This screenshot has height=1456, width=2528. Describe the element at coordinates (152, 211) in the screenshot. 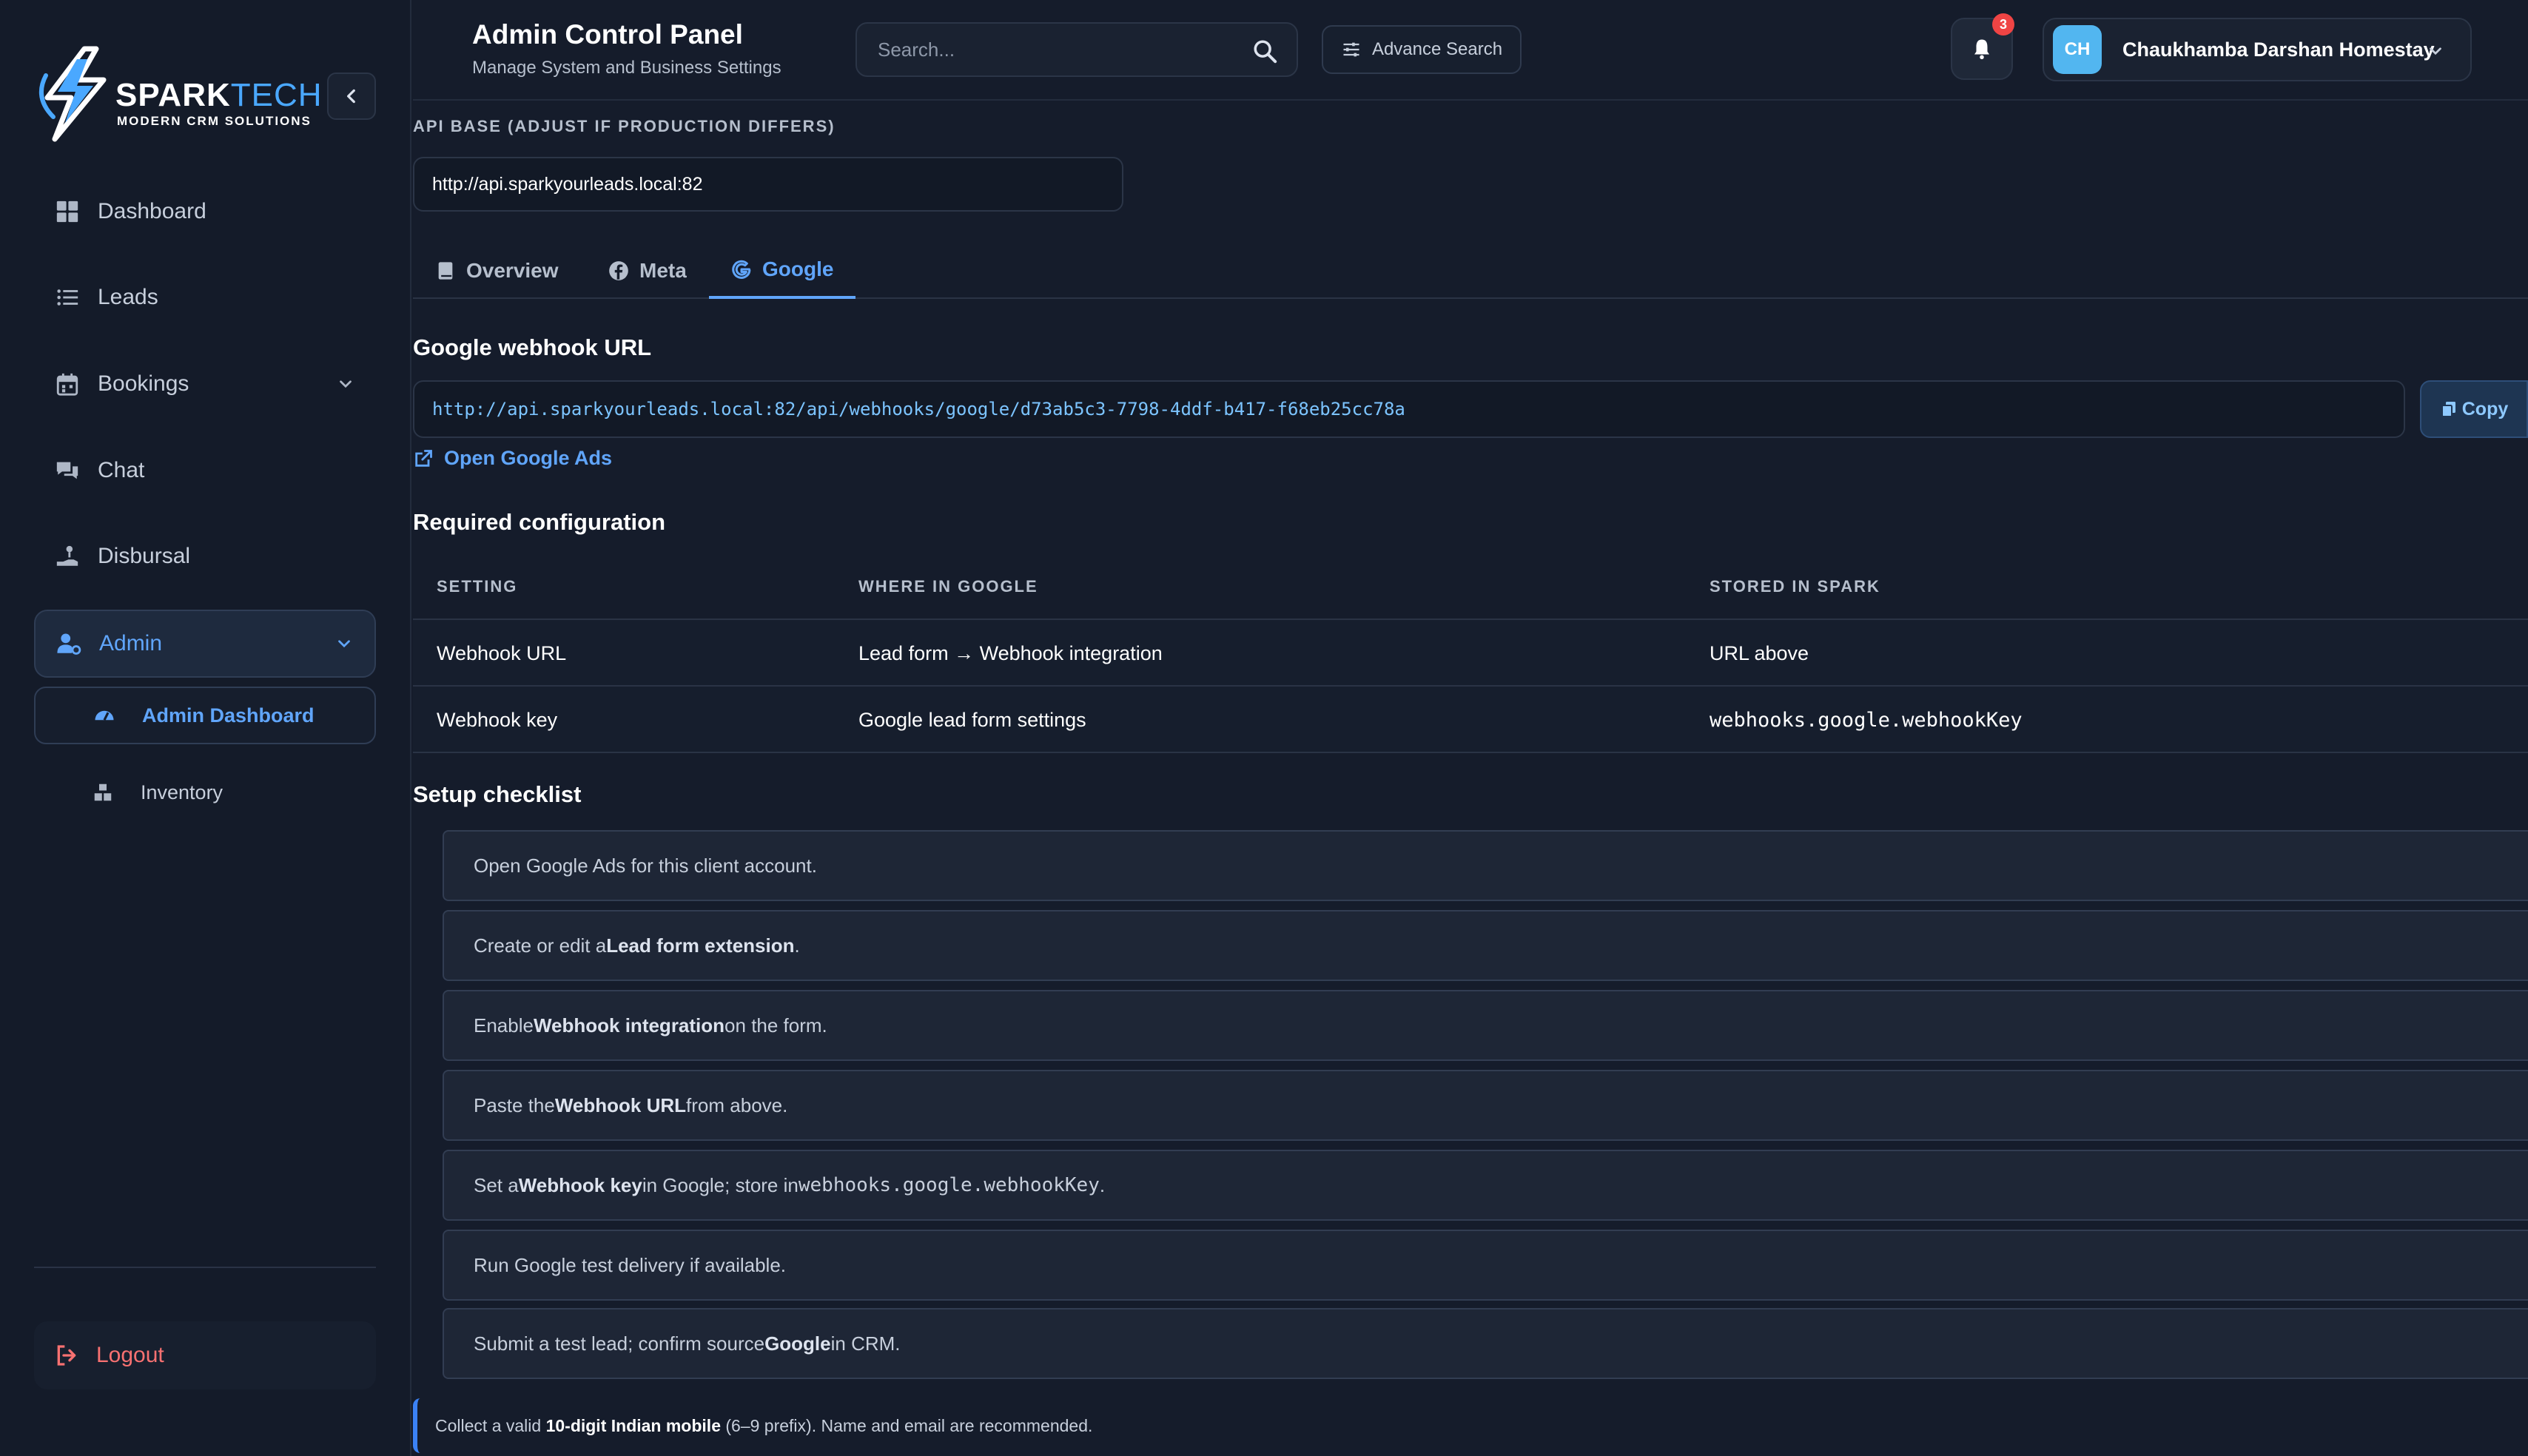

I see `sidebar-item-label: Dashboard` at that location.